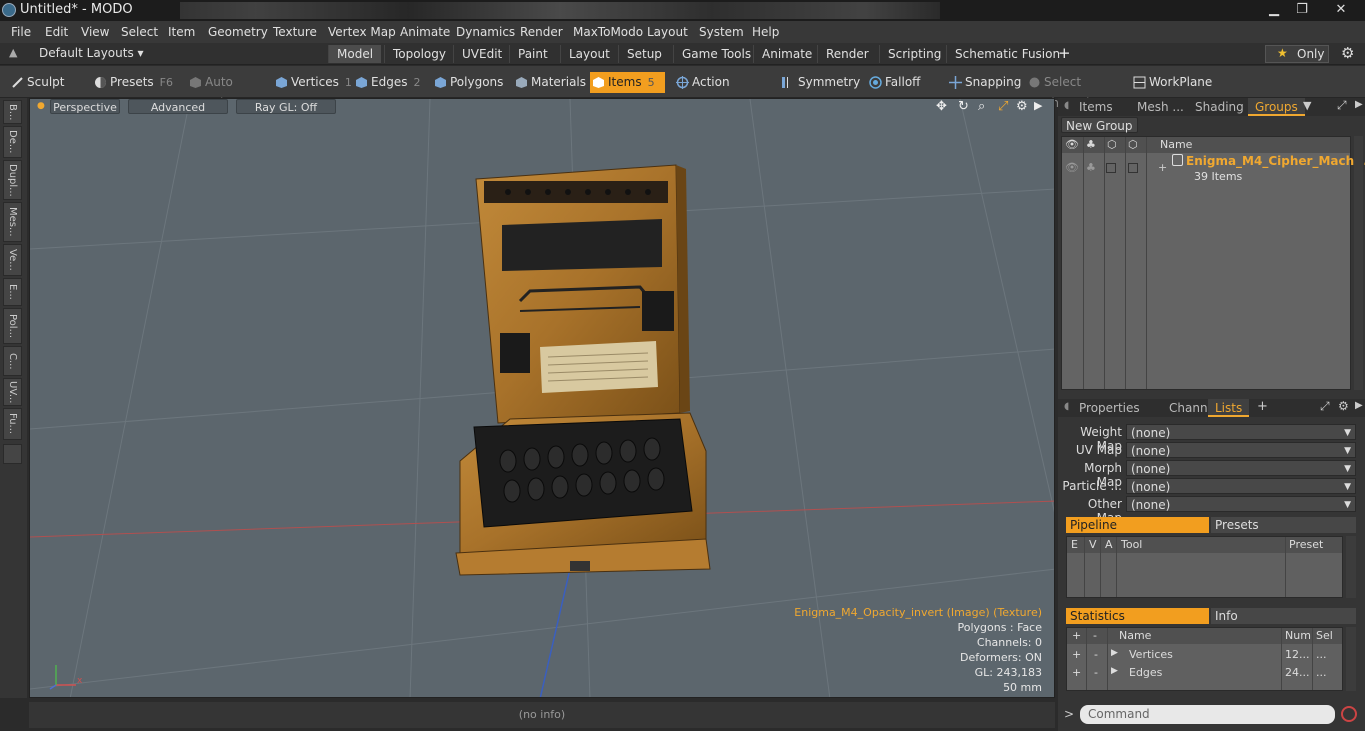  What do you see at coordinates (1307, 105) in the screenshot?
I see `tabs-dropdown-icon: ▼` at bounding box center [1307, 105].